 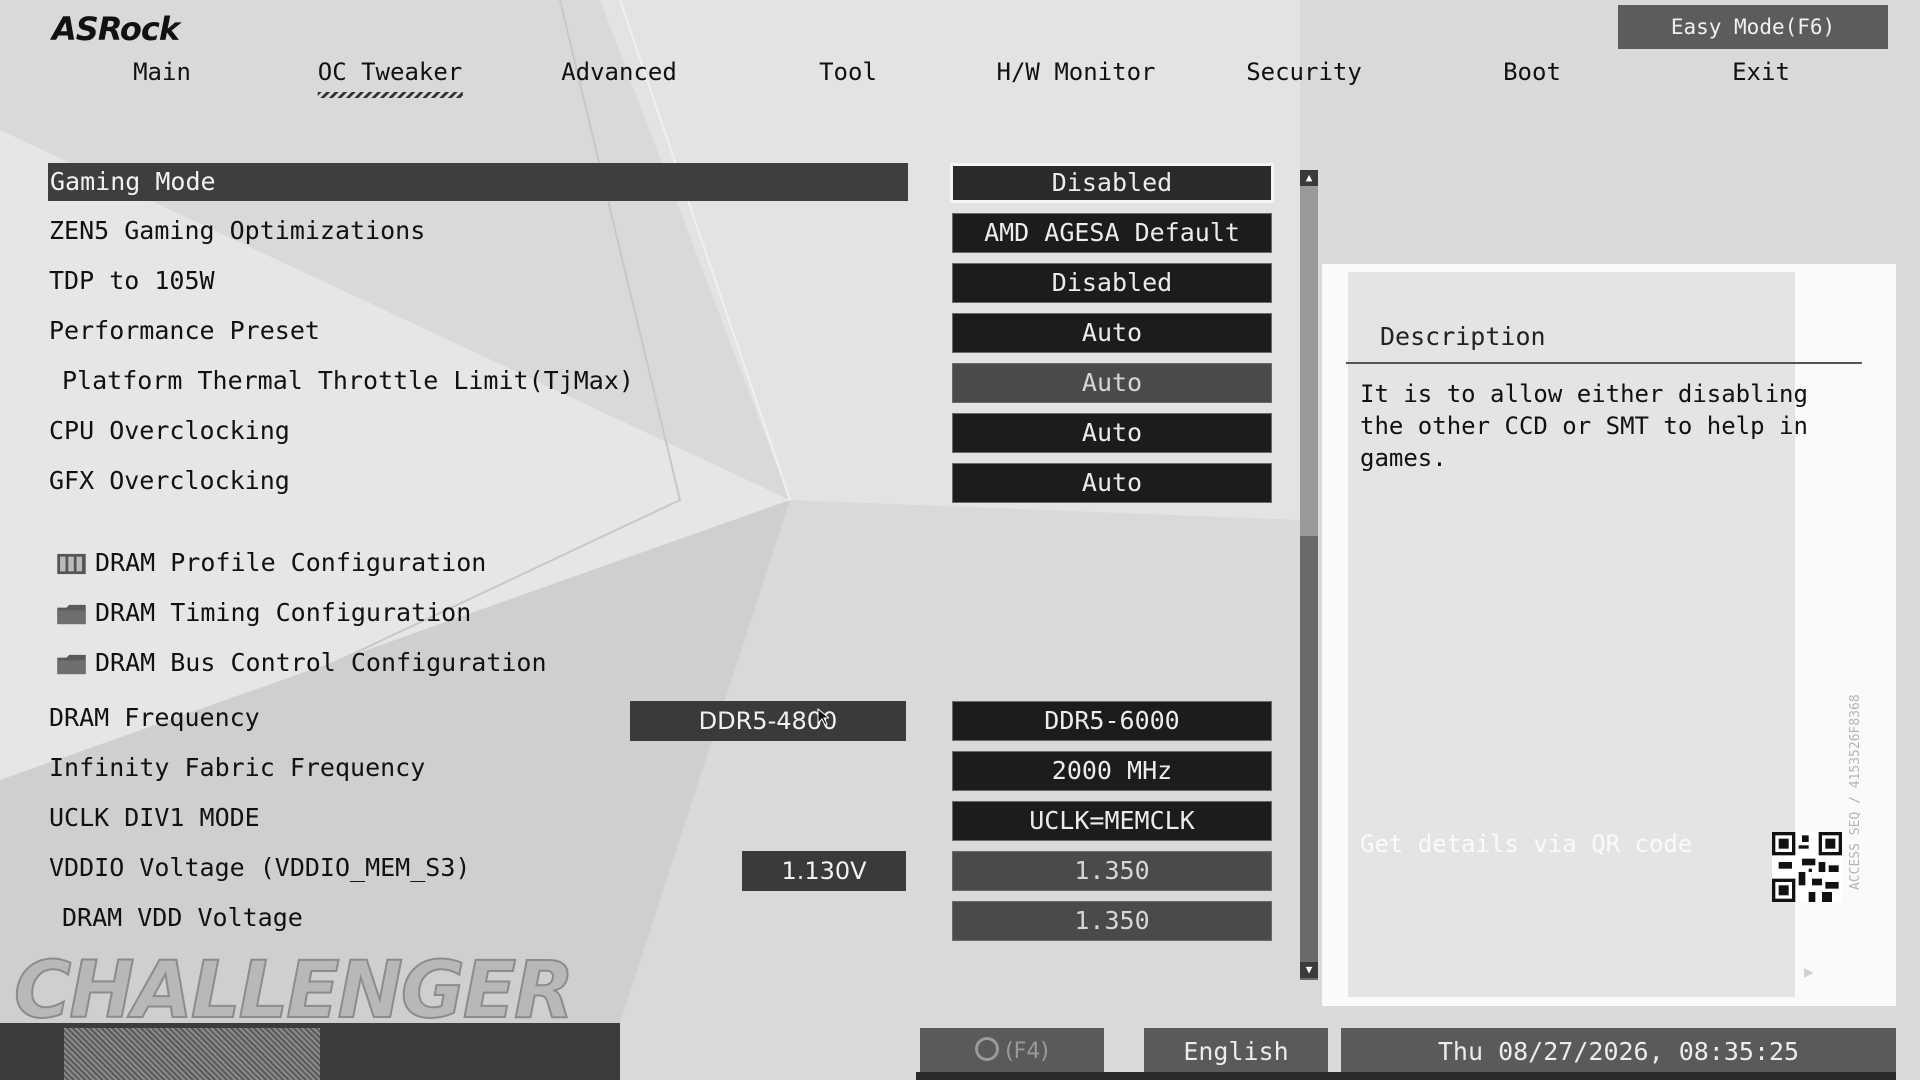 What do you see at coordinates (1753, 27) in the screenshot?
I see `easy-mode-button: Easy Mode(F6)` at bounding box center [1753, 27].